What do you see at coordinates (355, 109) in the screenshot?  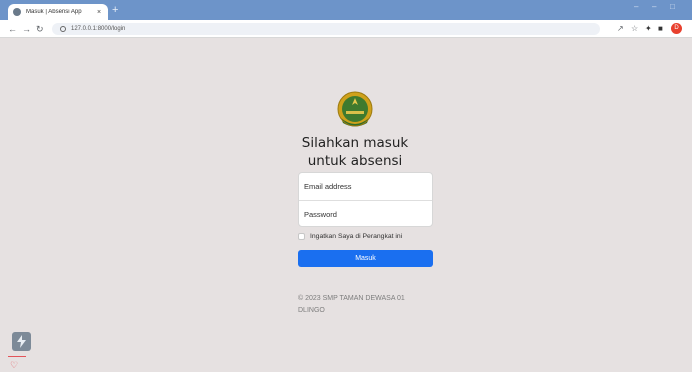 I see `school-logo-icon` at bounding box center [355, 109].